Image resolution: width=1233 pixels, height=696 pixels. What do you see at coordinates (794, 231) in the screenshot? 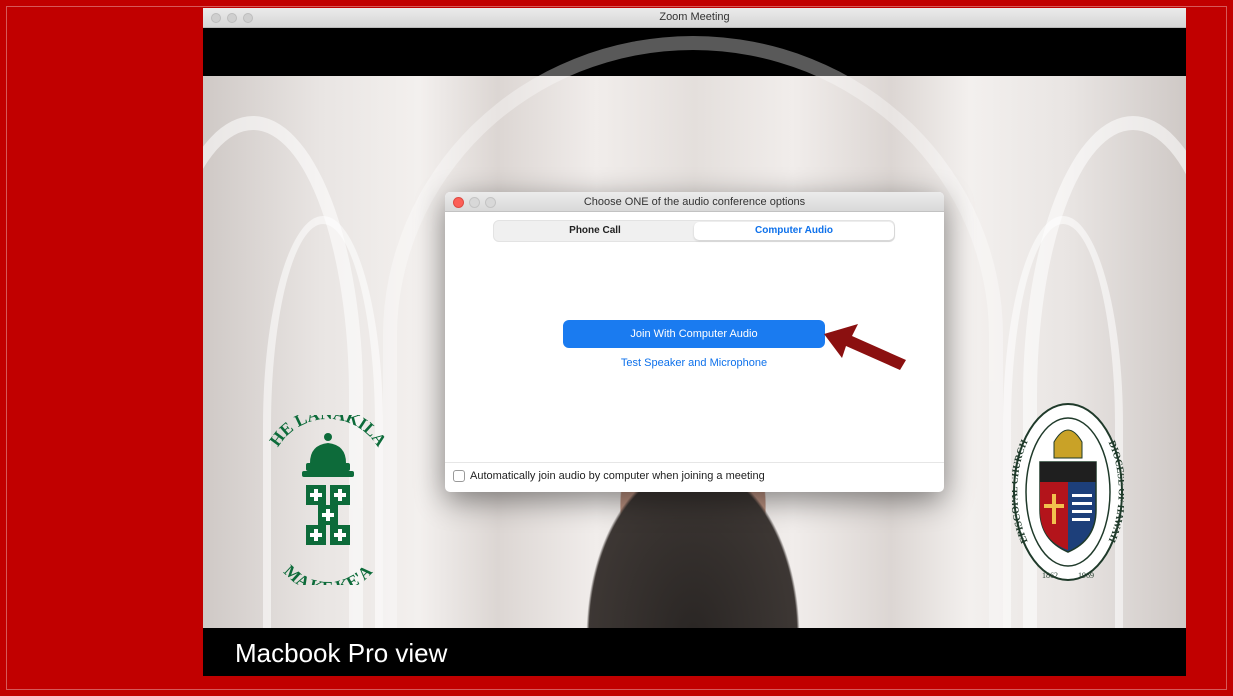
I see `tab-computer-audio: Computer Audio` at bounding box center [794, 231].